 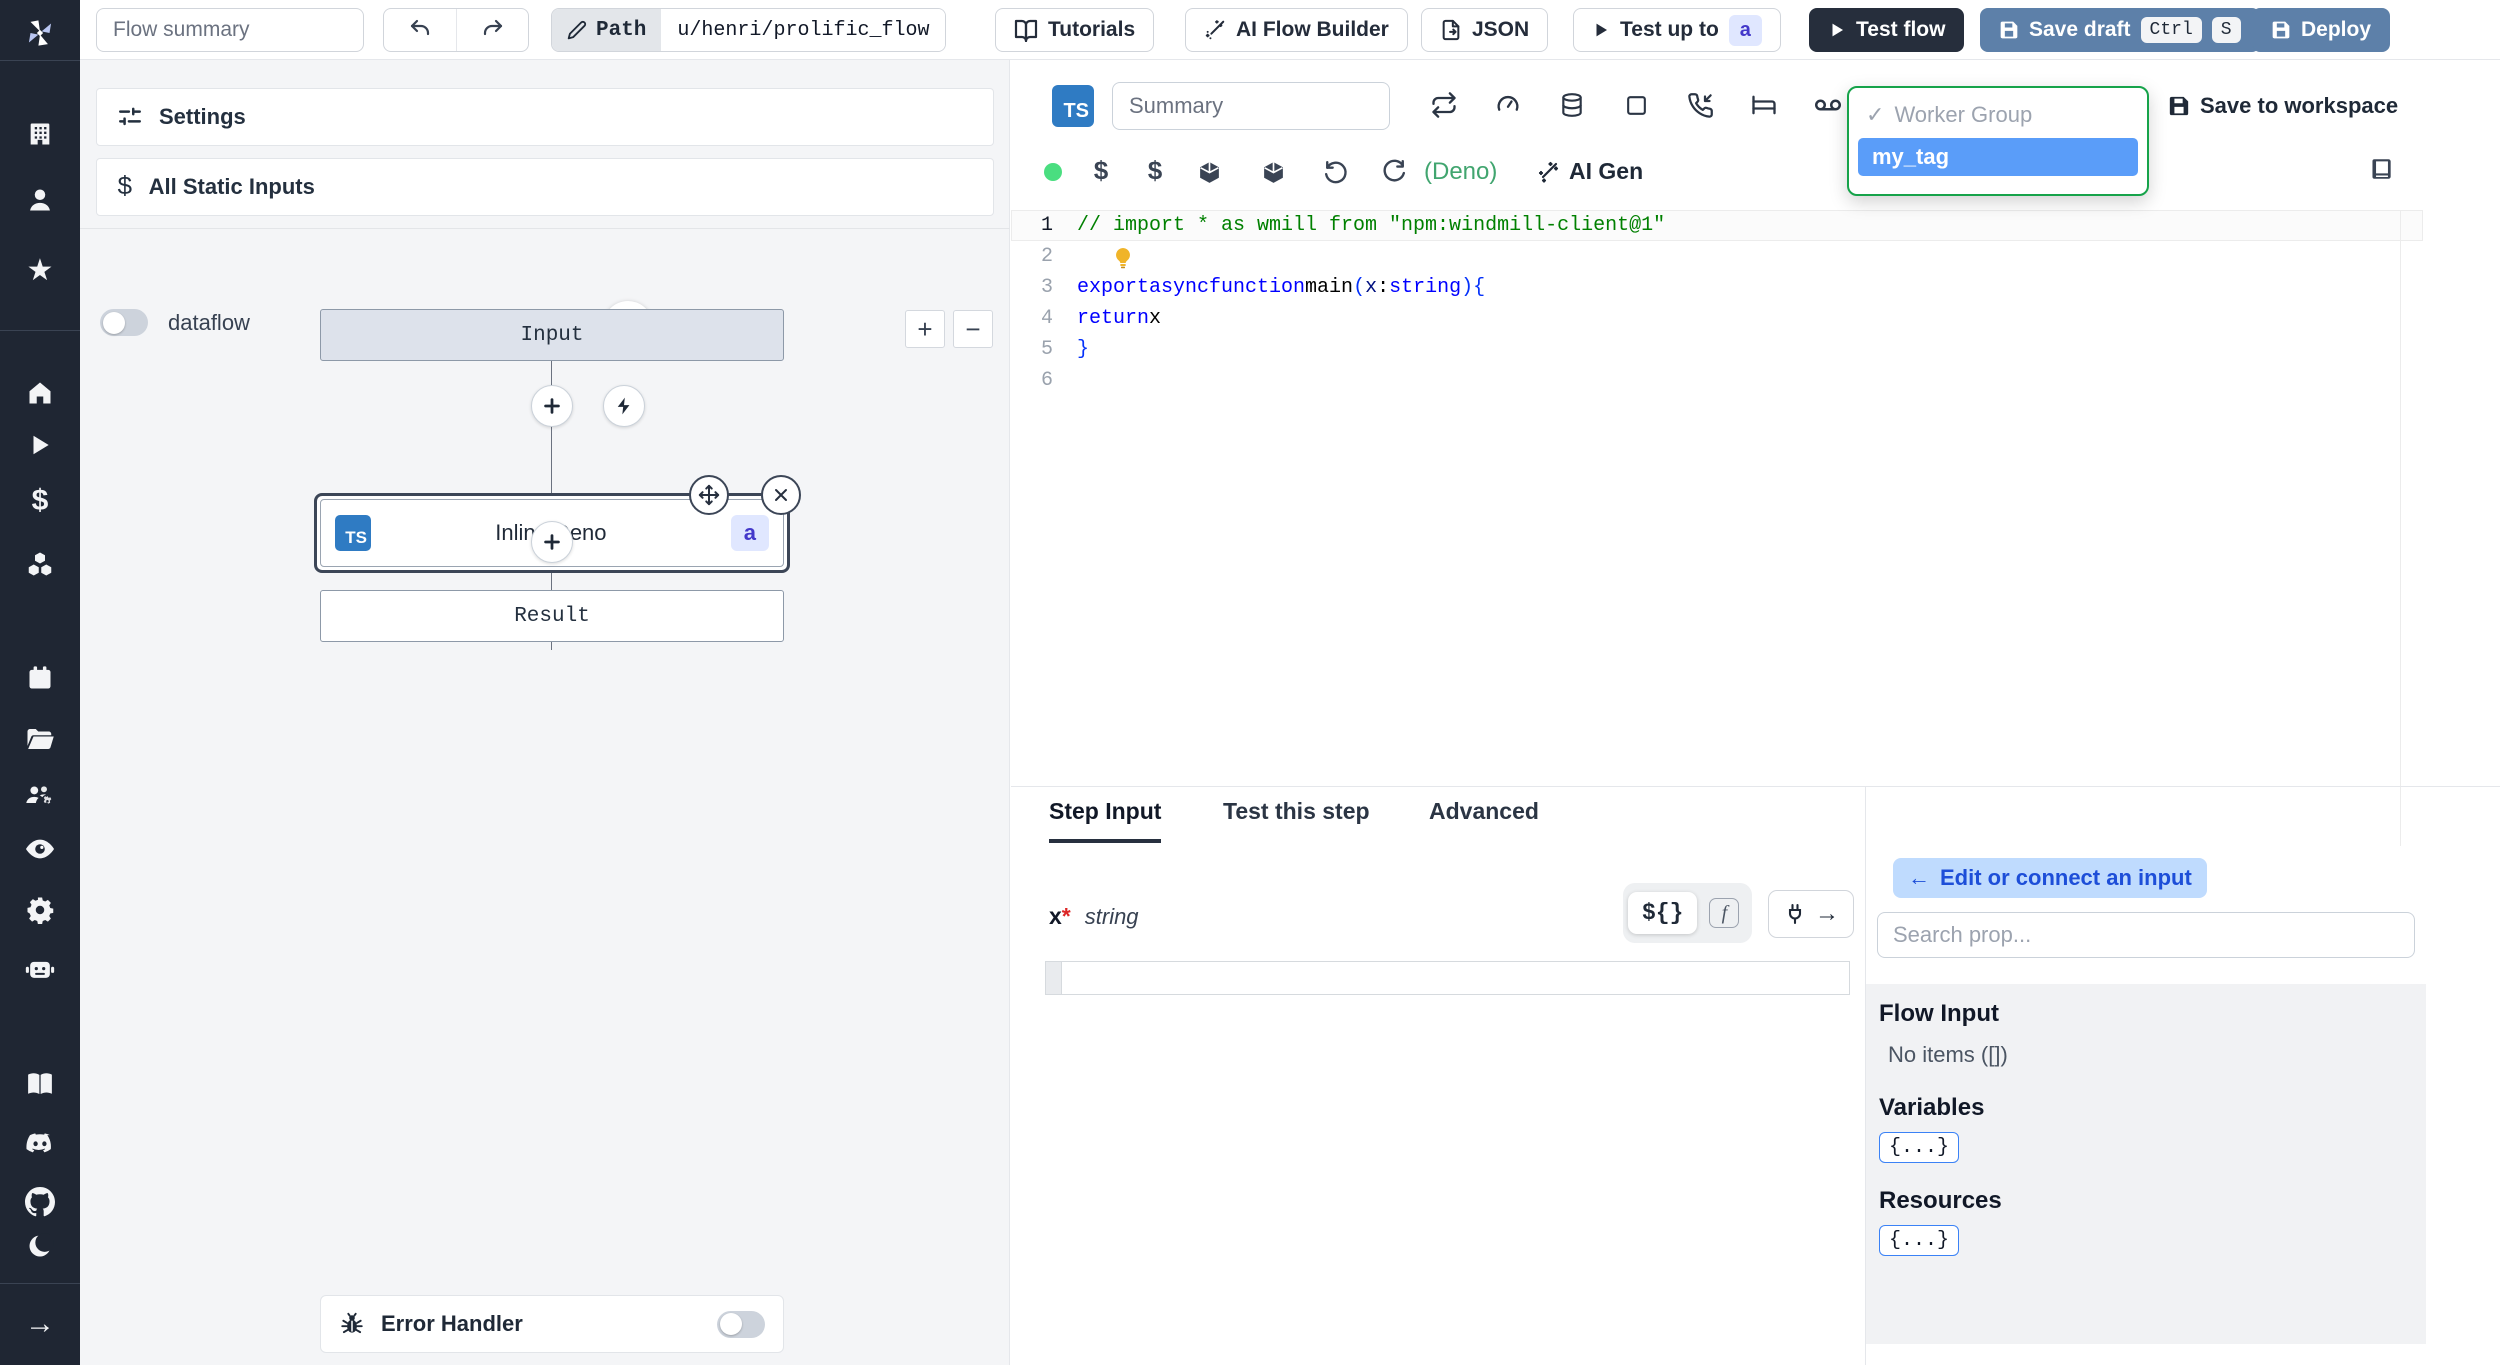 What do you see at coordinates (741, 1324) in the screenshot?
I see `error-handler-toggle` at bounding box center [741, 1324].